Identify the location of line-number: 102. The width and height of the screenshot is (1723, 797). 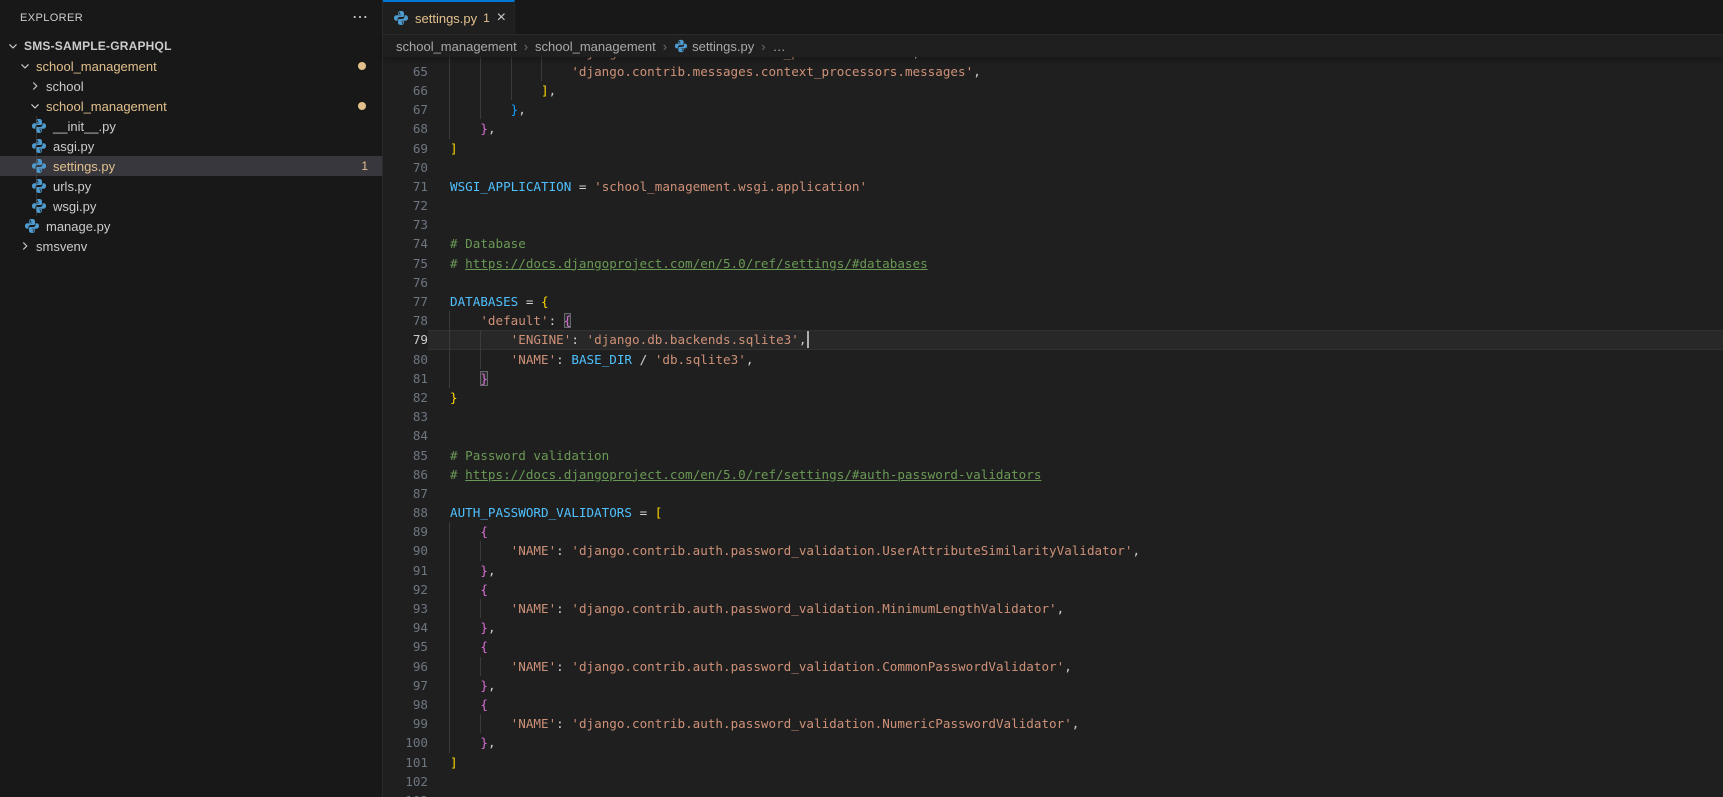
(405, 781).